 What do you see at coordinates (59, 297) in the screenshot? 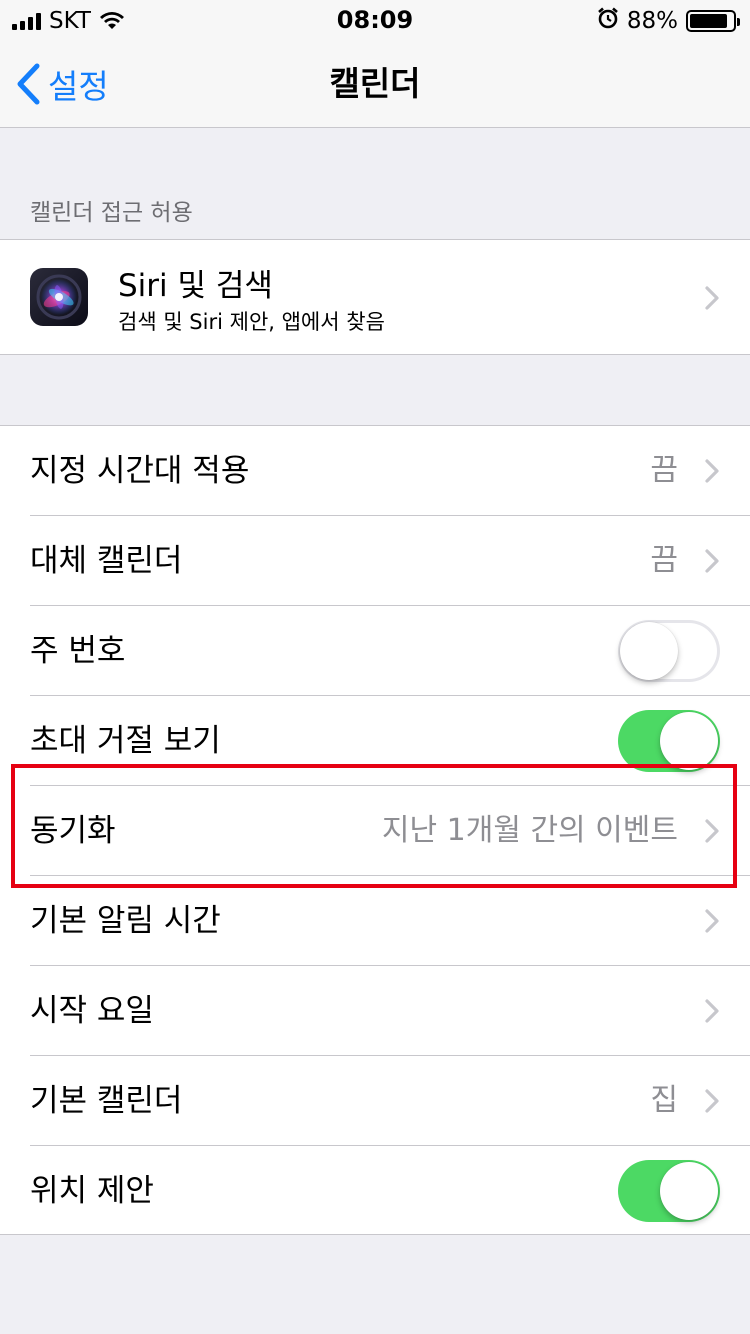
I see `siri-icon` at bounding box center [59, 297].